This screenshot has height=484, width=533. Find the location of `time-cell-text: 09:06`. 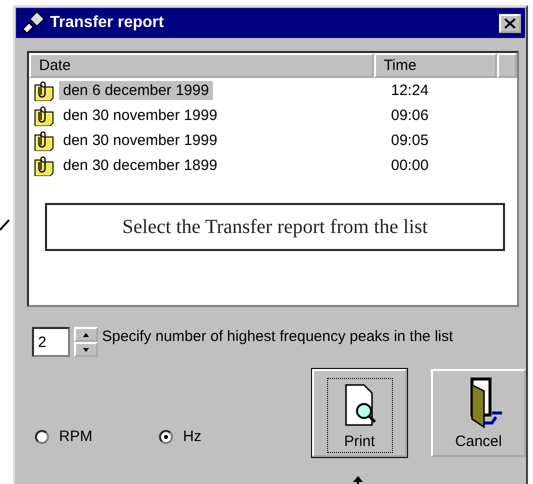

time-cell-text: 09:06 is located at coordinates (409, 115).